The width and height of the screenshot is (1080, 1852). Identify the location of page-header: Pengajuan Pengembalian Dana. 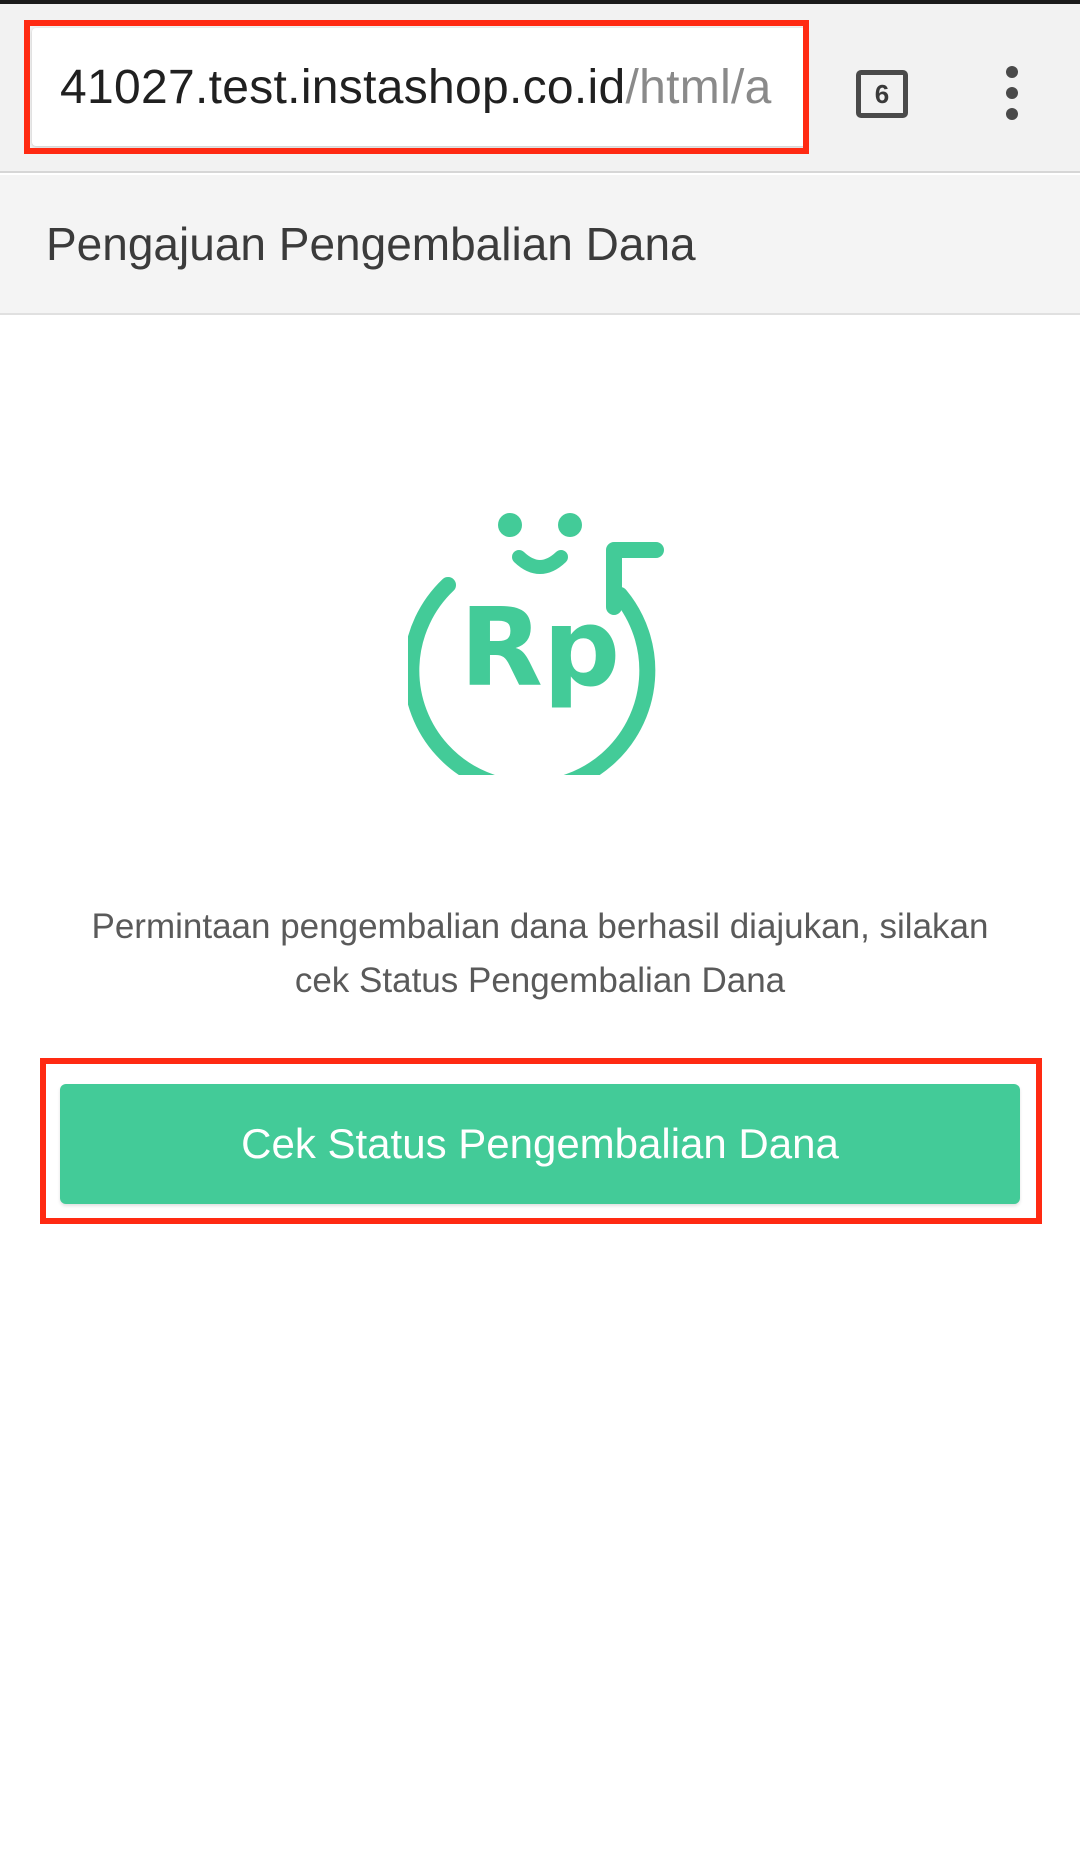
(540, 245).